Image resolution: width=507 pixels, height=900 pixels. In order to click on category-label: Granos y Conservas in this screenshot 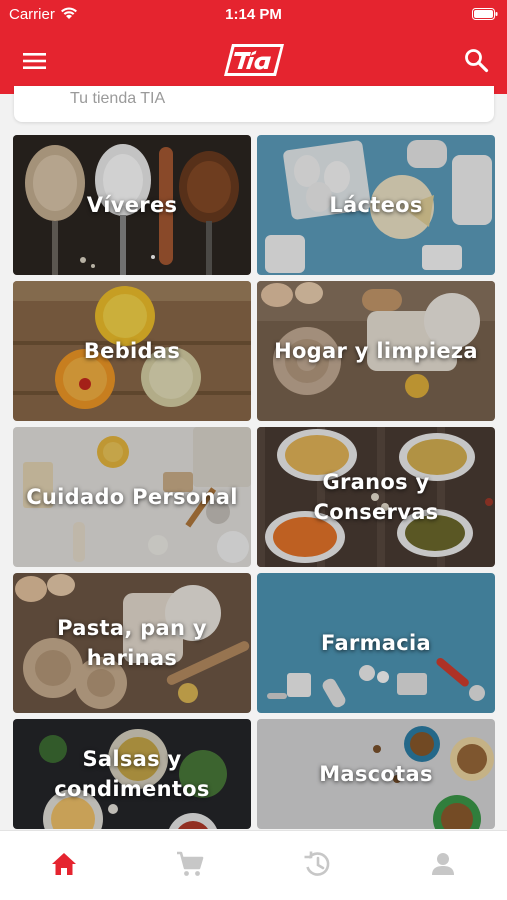, I will do `click(376, 497)`.